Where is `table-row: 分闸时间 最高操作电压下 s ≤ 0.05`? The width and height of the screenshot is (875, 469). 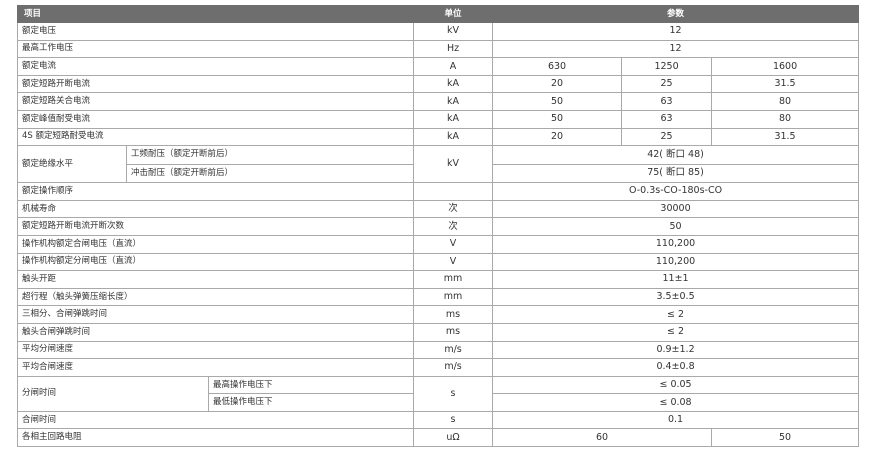 table-row: 分闸时间 最高操作电压下 s ≤ 0.05 is located at coordinates (438, 393).